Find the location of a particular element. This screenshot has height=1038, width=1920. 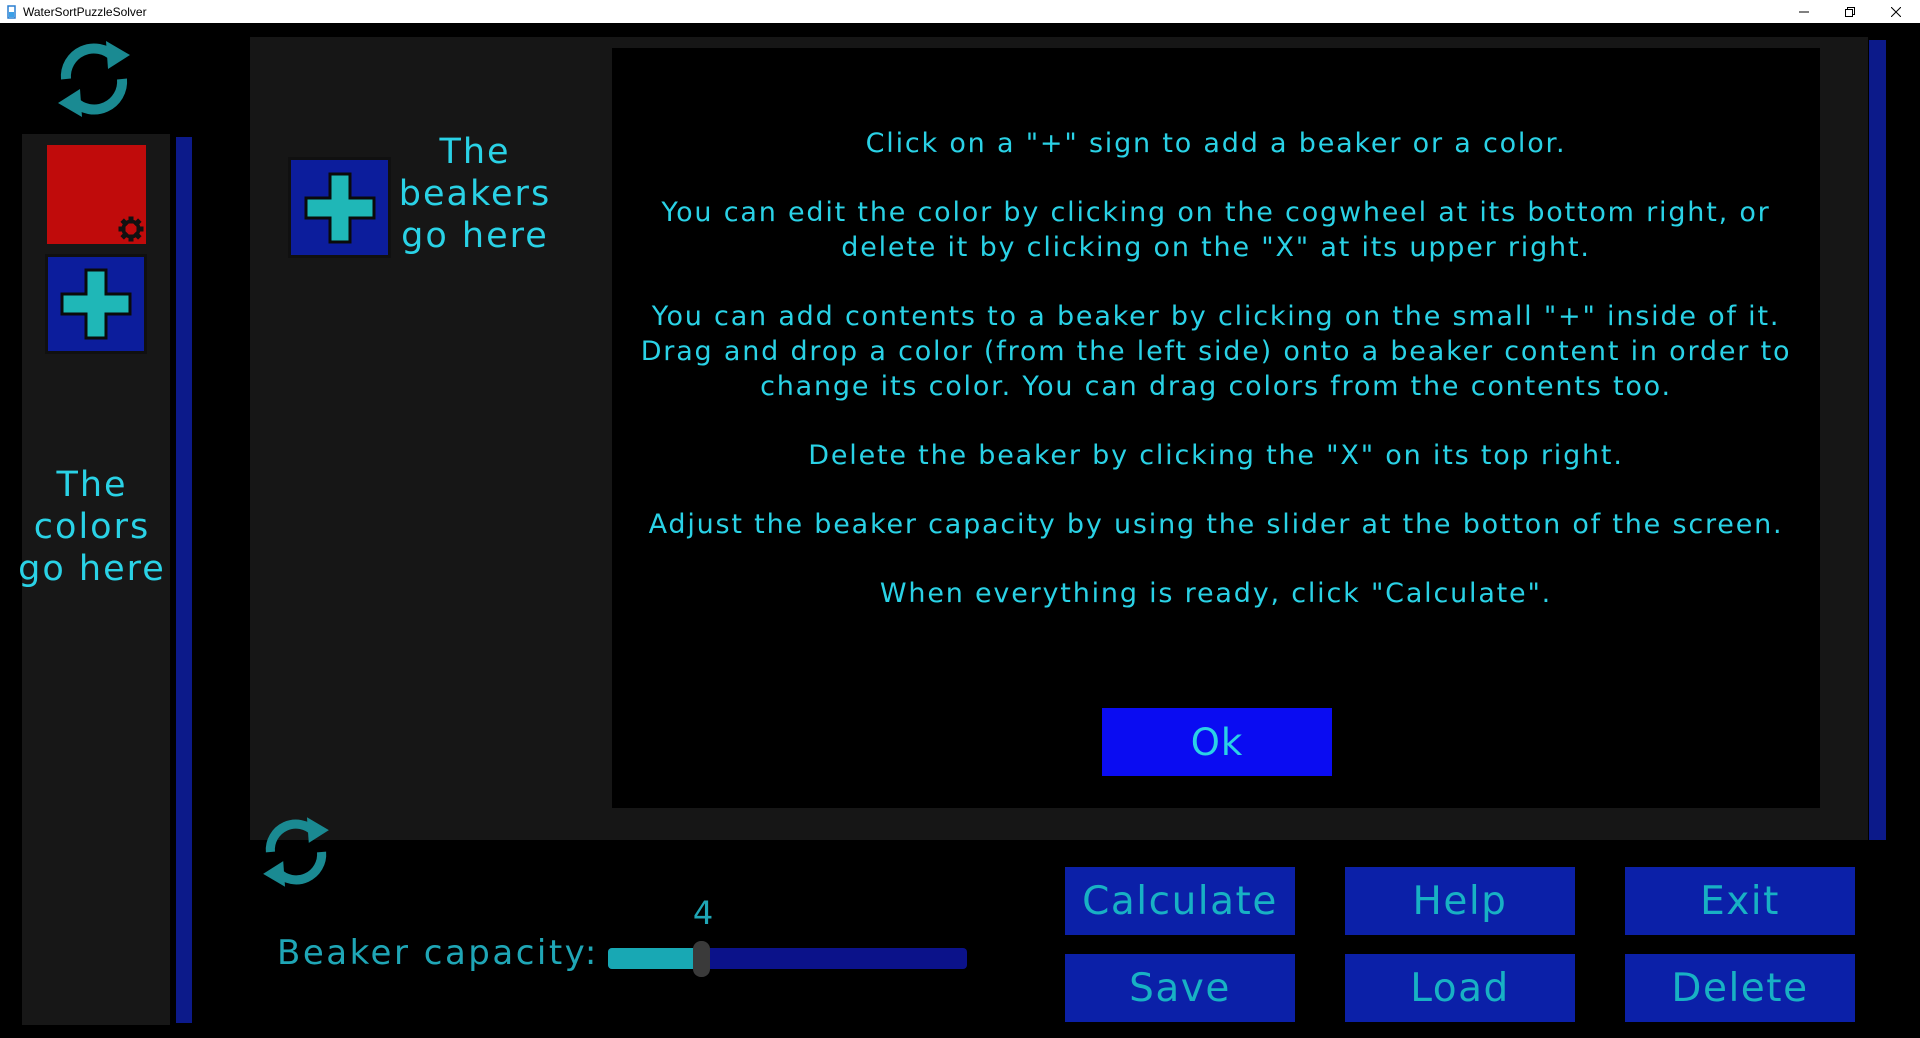

close-button is located at coordinates (1896, 11).